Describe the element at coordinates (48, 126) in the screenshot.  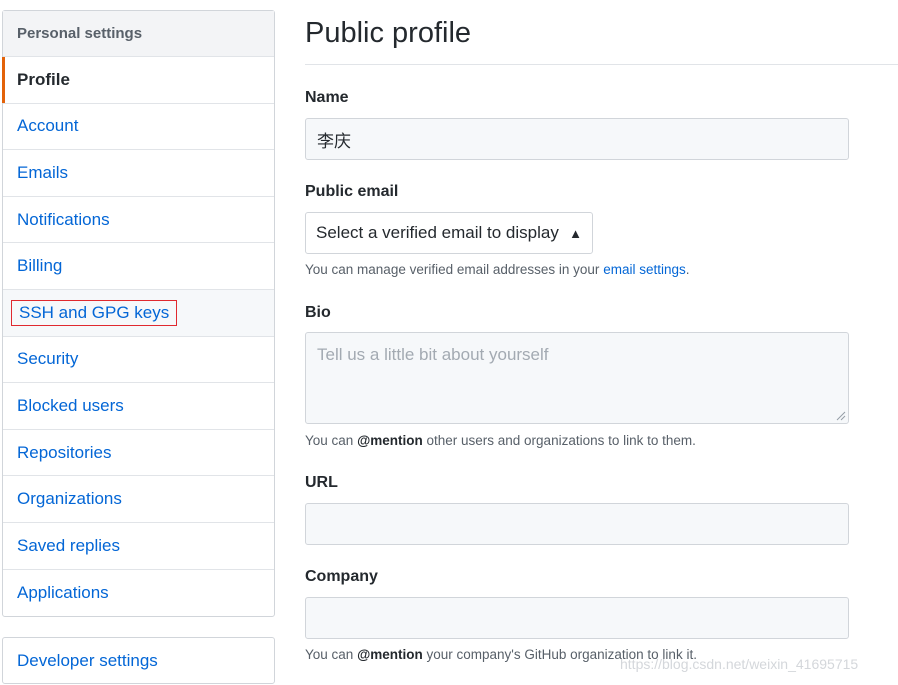
I see `sidebar-item-label: Account` at that location.